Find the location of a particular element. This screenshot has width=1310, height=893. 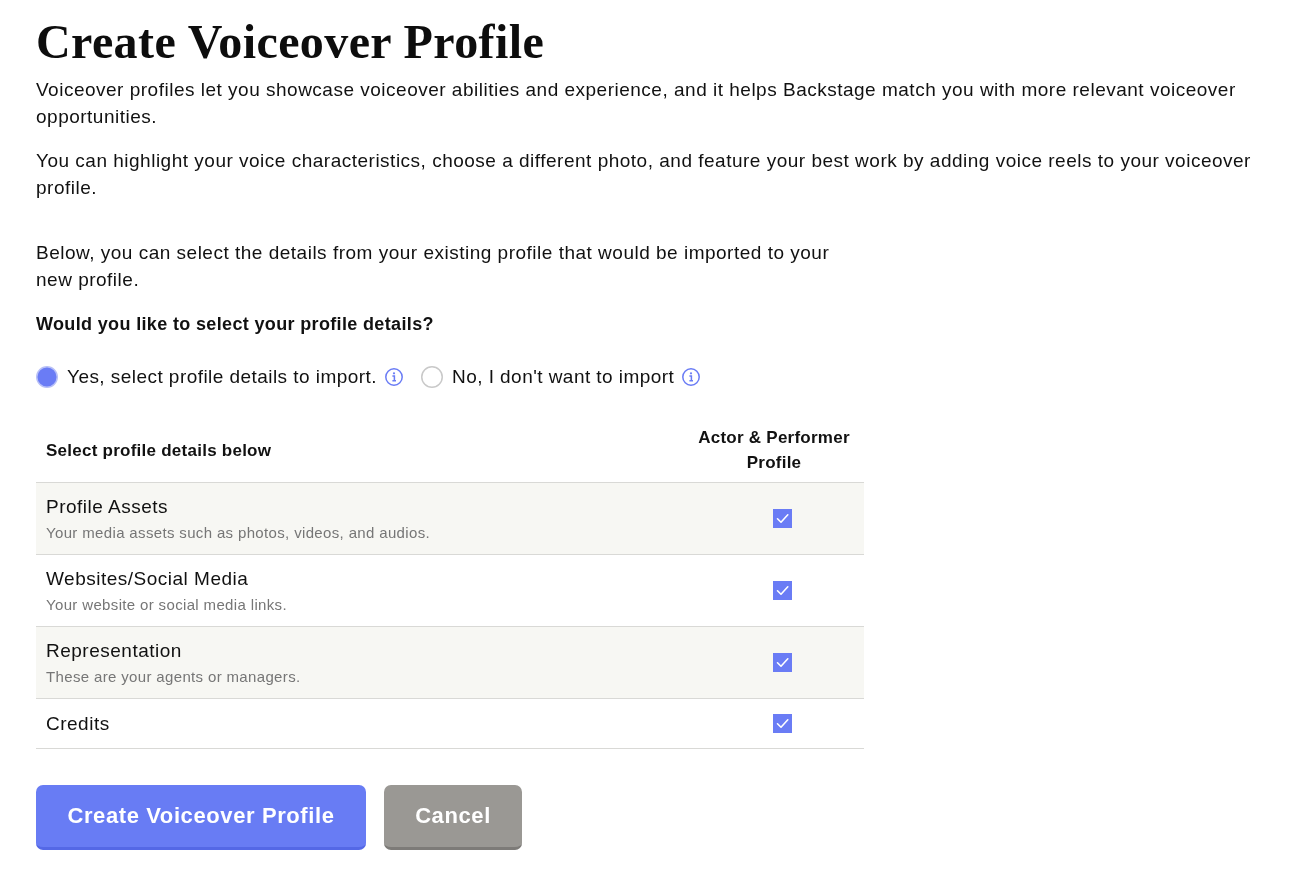

detail-title: Profile Assets is located at coordinates (108, 506).